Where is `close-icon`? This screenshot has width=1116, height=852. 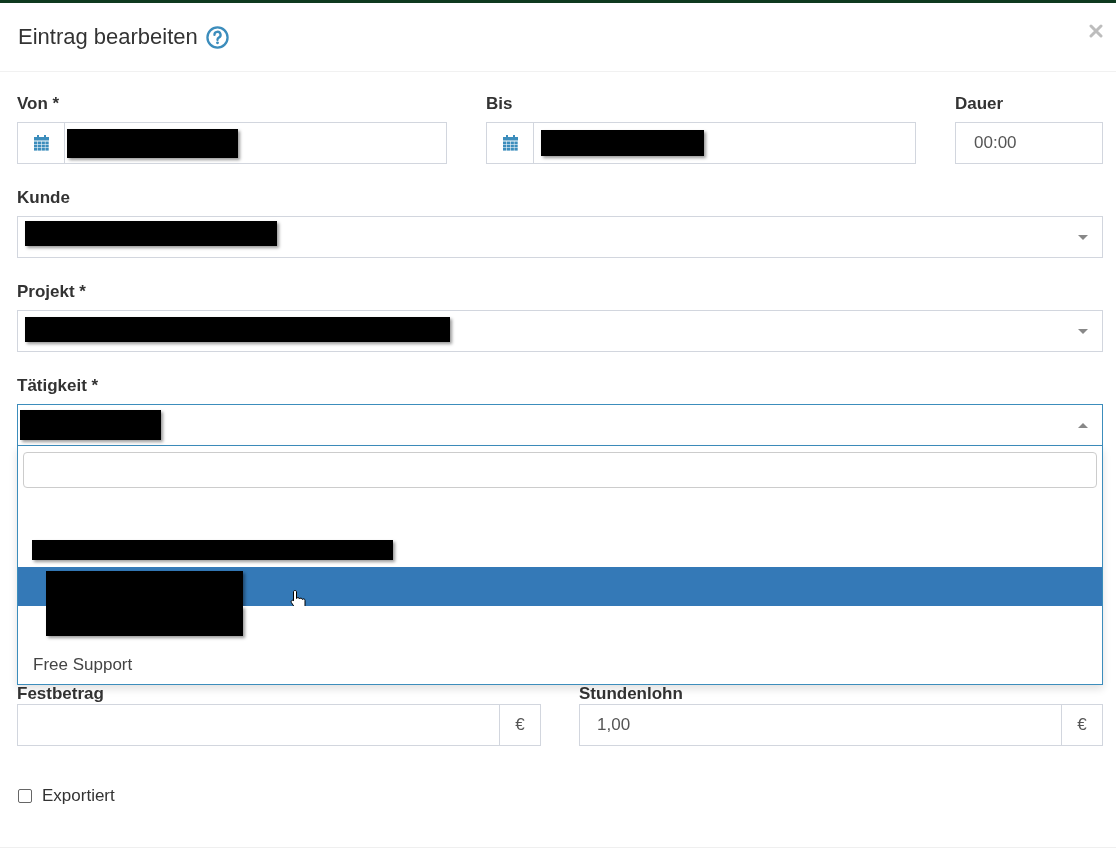 close-icon is located at coordinates (1096, 31).